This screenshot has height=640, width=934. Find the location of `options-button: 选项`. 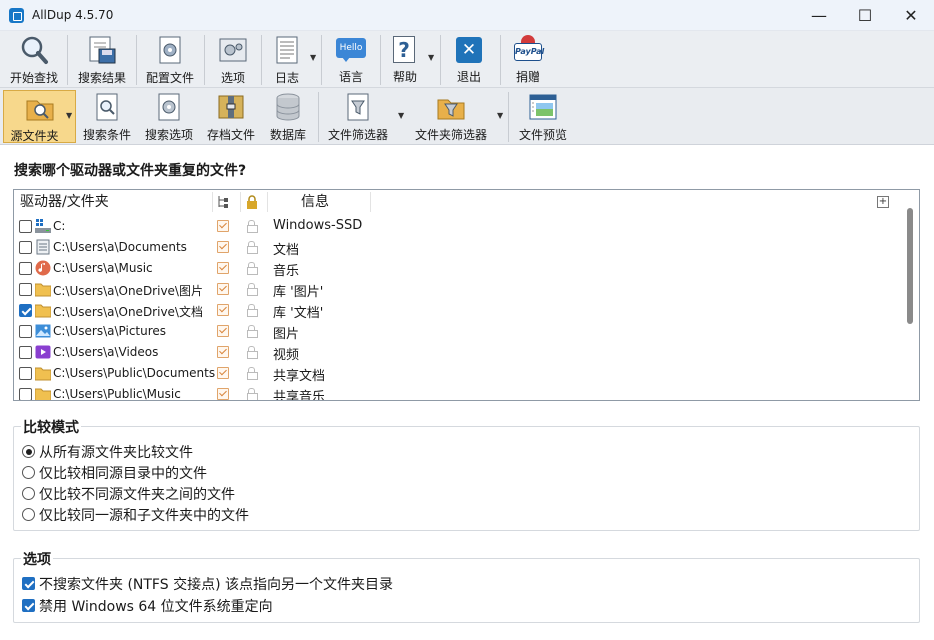

options-button: 选项 is located at coordinates (233, 59).